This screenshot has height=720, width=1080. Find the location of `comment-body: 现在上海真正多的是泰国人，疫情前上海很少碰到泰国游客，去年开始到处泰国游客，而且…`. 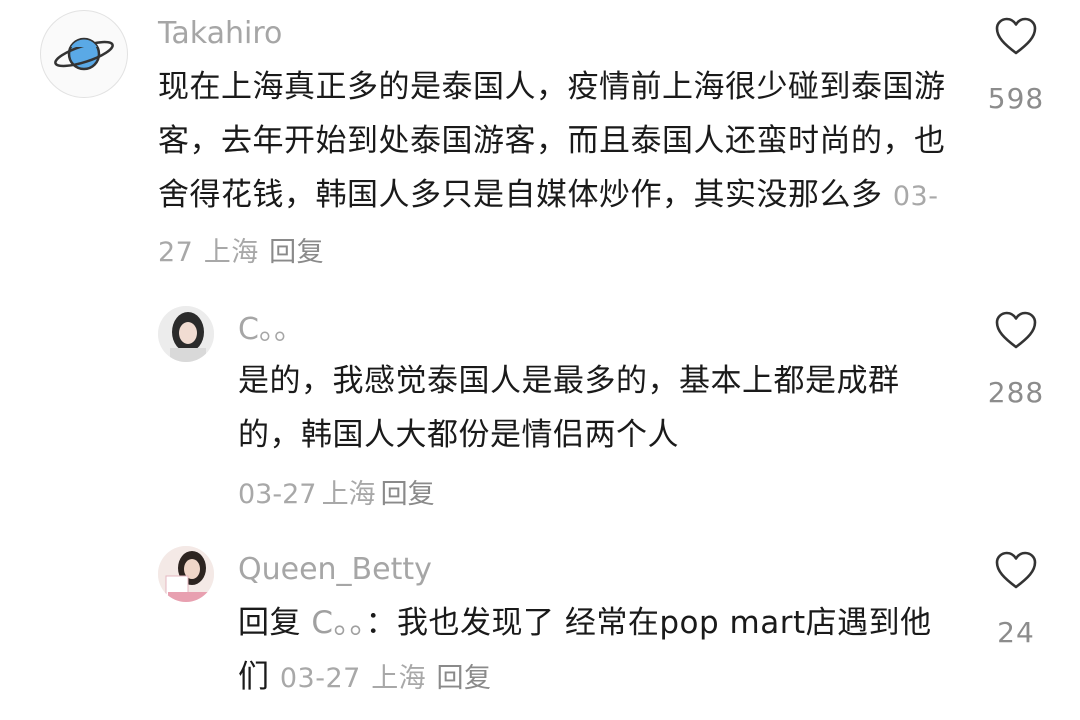

comment-body: 现在上海真正多的是泰国人，疫情前上海很少碰到泰国游客，去年开始到处泰国游客，而且… is located at coordinates (552, 141).